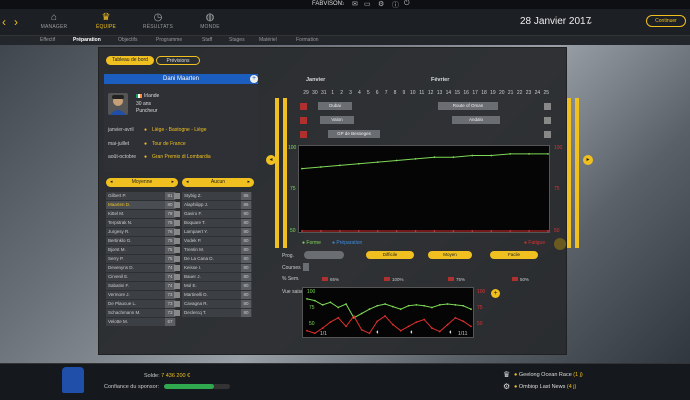 The width and height of the screenshot is (690, 400). What do you see at coordinates (141, 286) in the screenshot?
I see `table-row: Sabatini F. 74` at bounding box center [141, 286].